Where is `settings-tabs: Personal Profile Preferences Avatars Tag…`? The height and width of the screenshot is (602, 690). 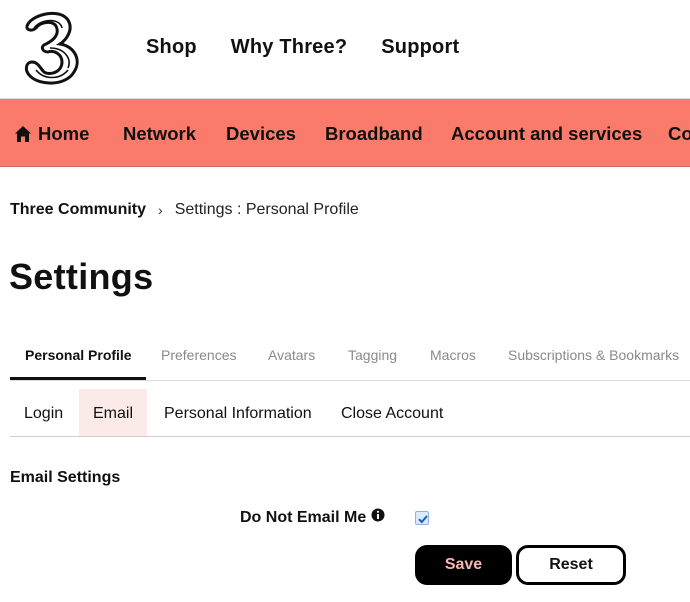
settings-tabs: Personal Profile Preferences Avatars Tag… is located at coordinates (350, 358).